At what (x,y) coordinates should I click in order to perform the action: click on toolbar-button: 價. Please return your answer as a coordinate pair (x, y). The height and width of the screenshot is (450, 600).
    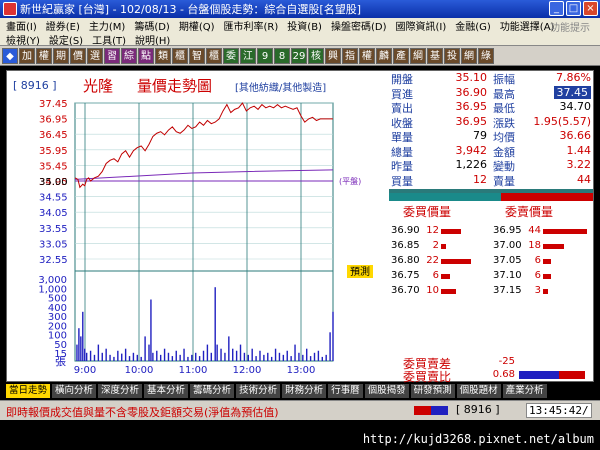
    Looking at the image, I should click on (78, 55).